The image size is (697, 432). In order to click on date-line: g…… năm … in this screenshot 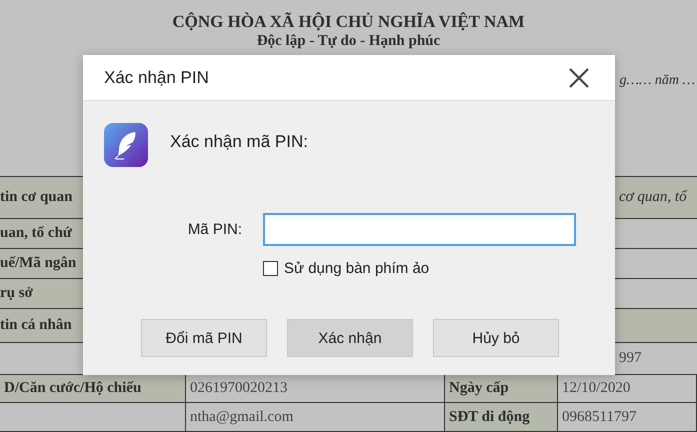, I will do `click(657, 81)`.